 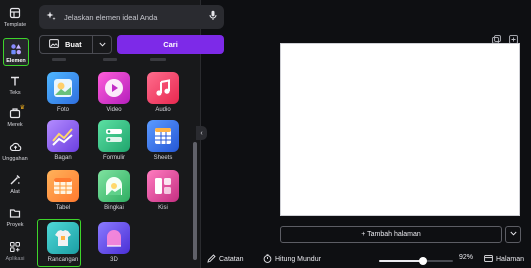 I want to click on create-label: Buat, so click(x=73, y=44).